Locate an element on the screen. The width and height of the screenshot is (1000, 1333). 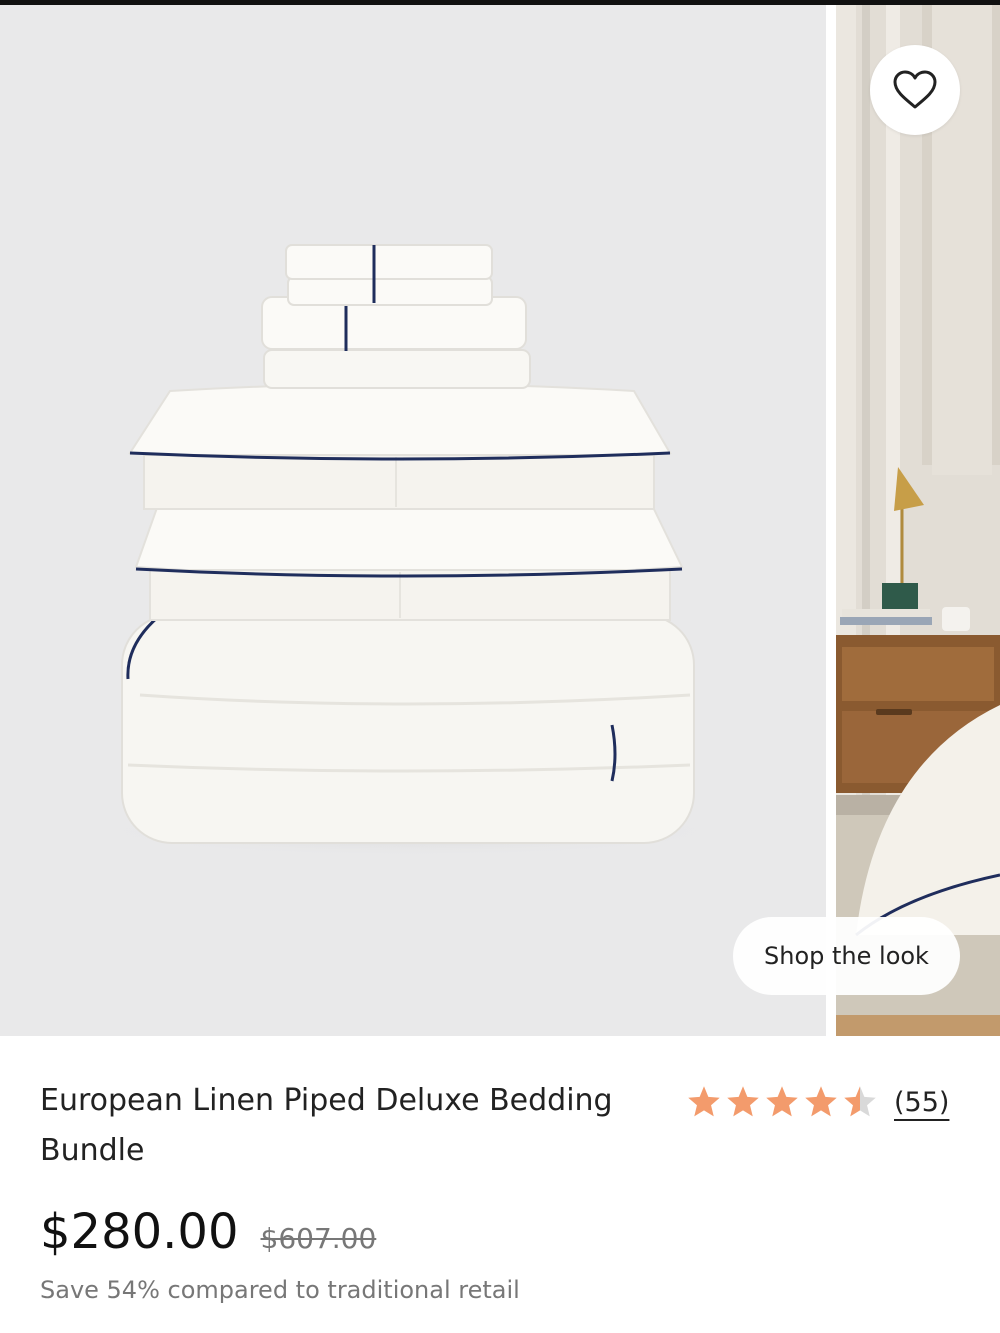
product-rating: (55) is located at coordinates (817, 1102).